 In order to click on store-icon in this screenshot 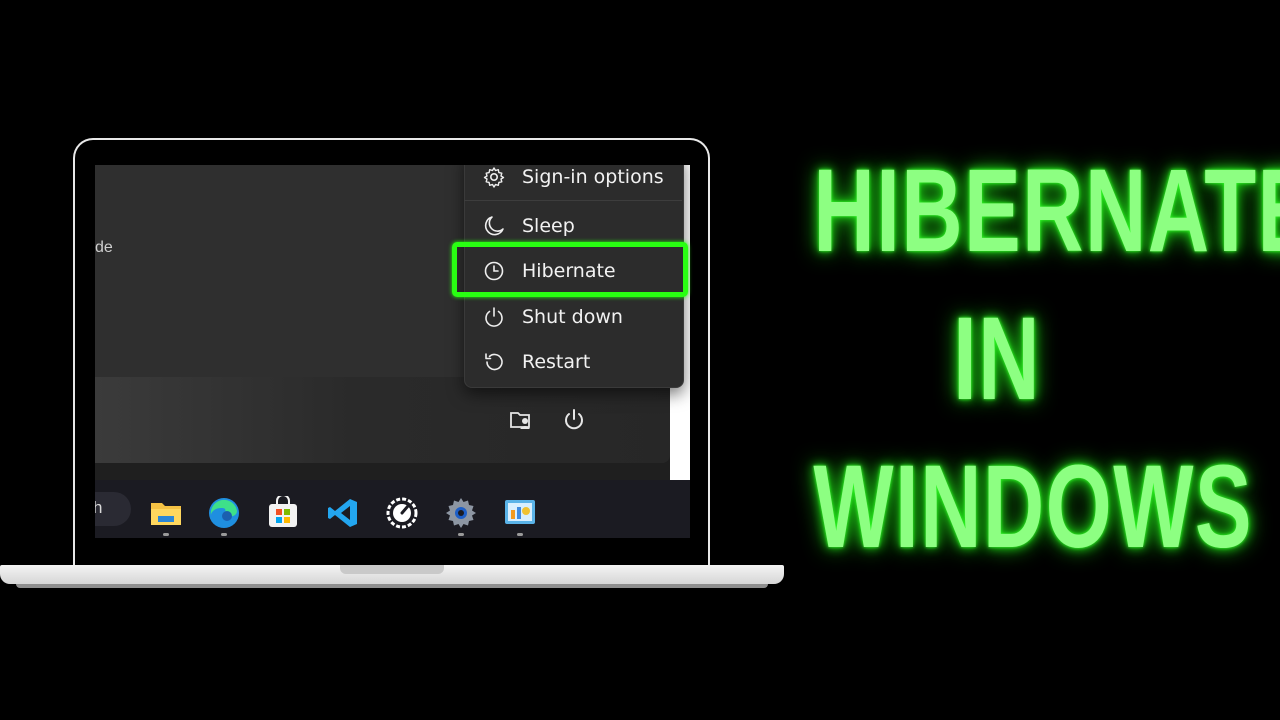, I will do `click(283, 513)`.